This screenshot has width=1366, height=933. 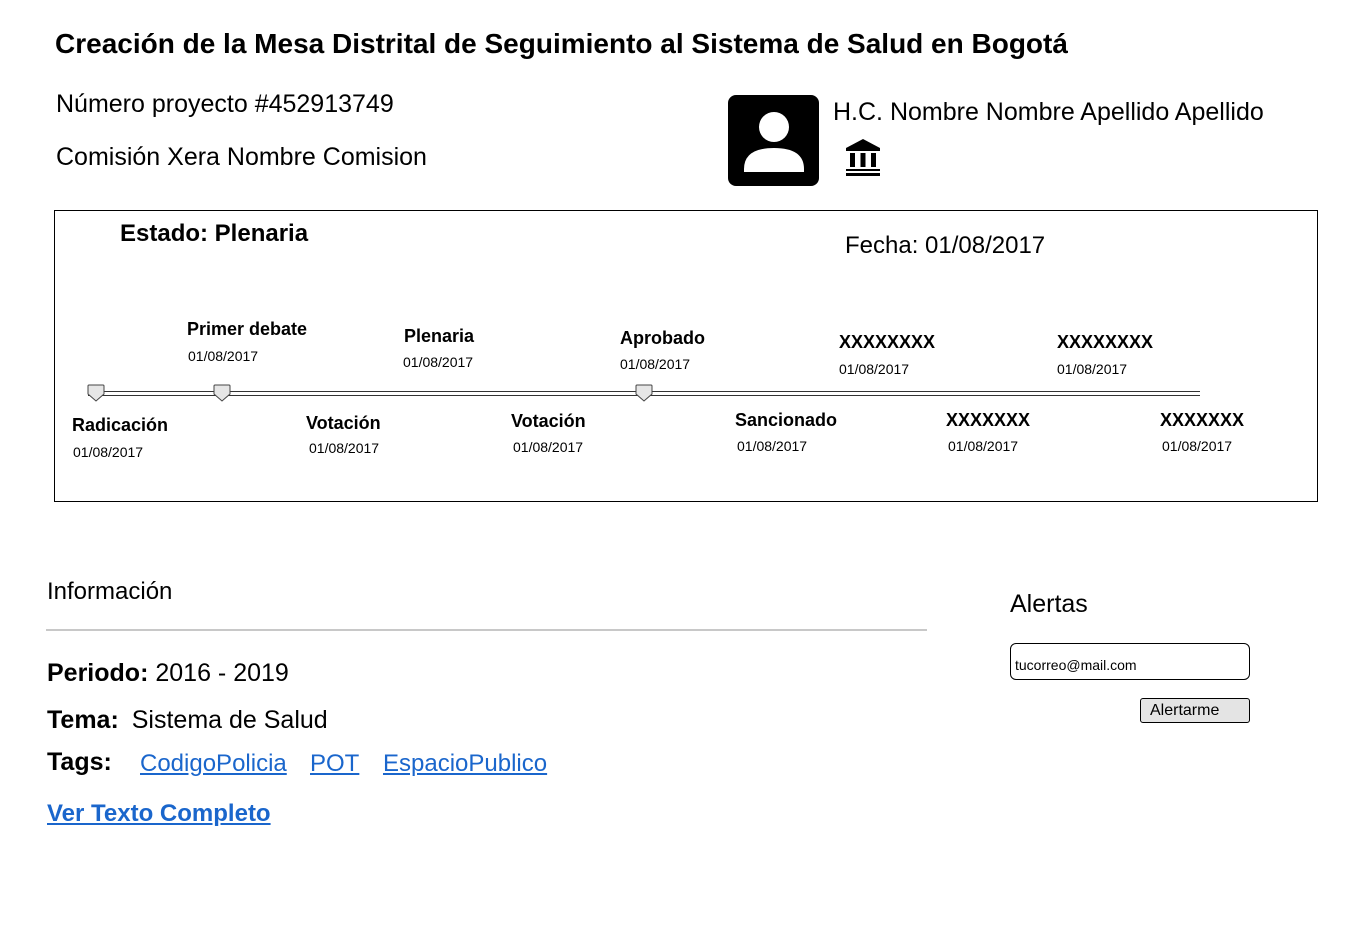 I want to click on legislator-name: H.C. Nombre Nombre Apellido Apellido, so click(x=1048, y=112).